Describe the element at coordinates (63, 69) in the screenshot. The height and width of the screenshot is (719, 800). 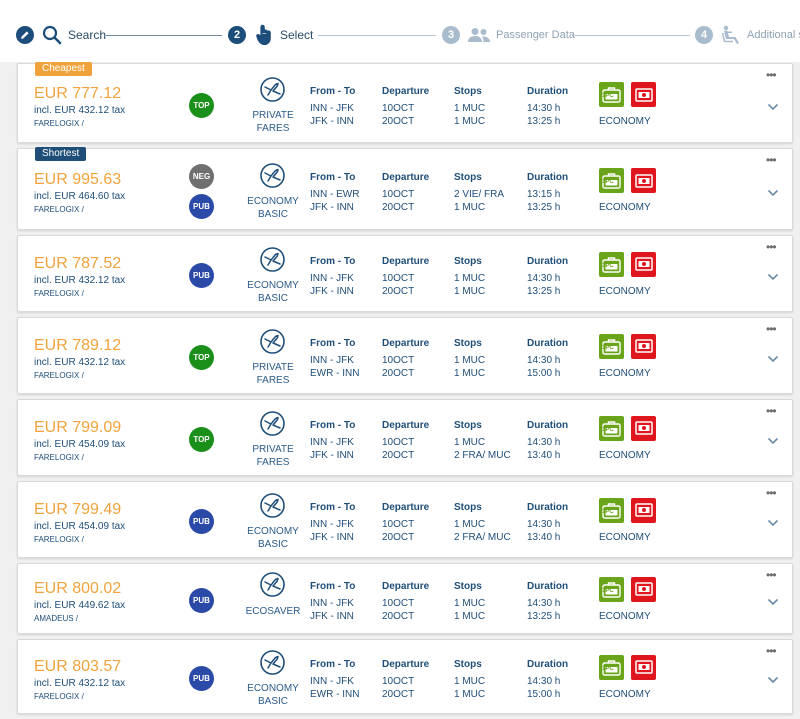
I see `tag-cheapest: Cheapest` at that location.